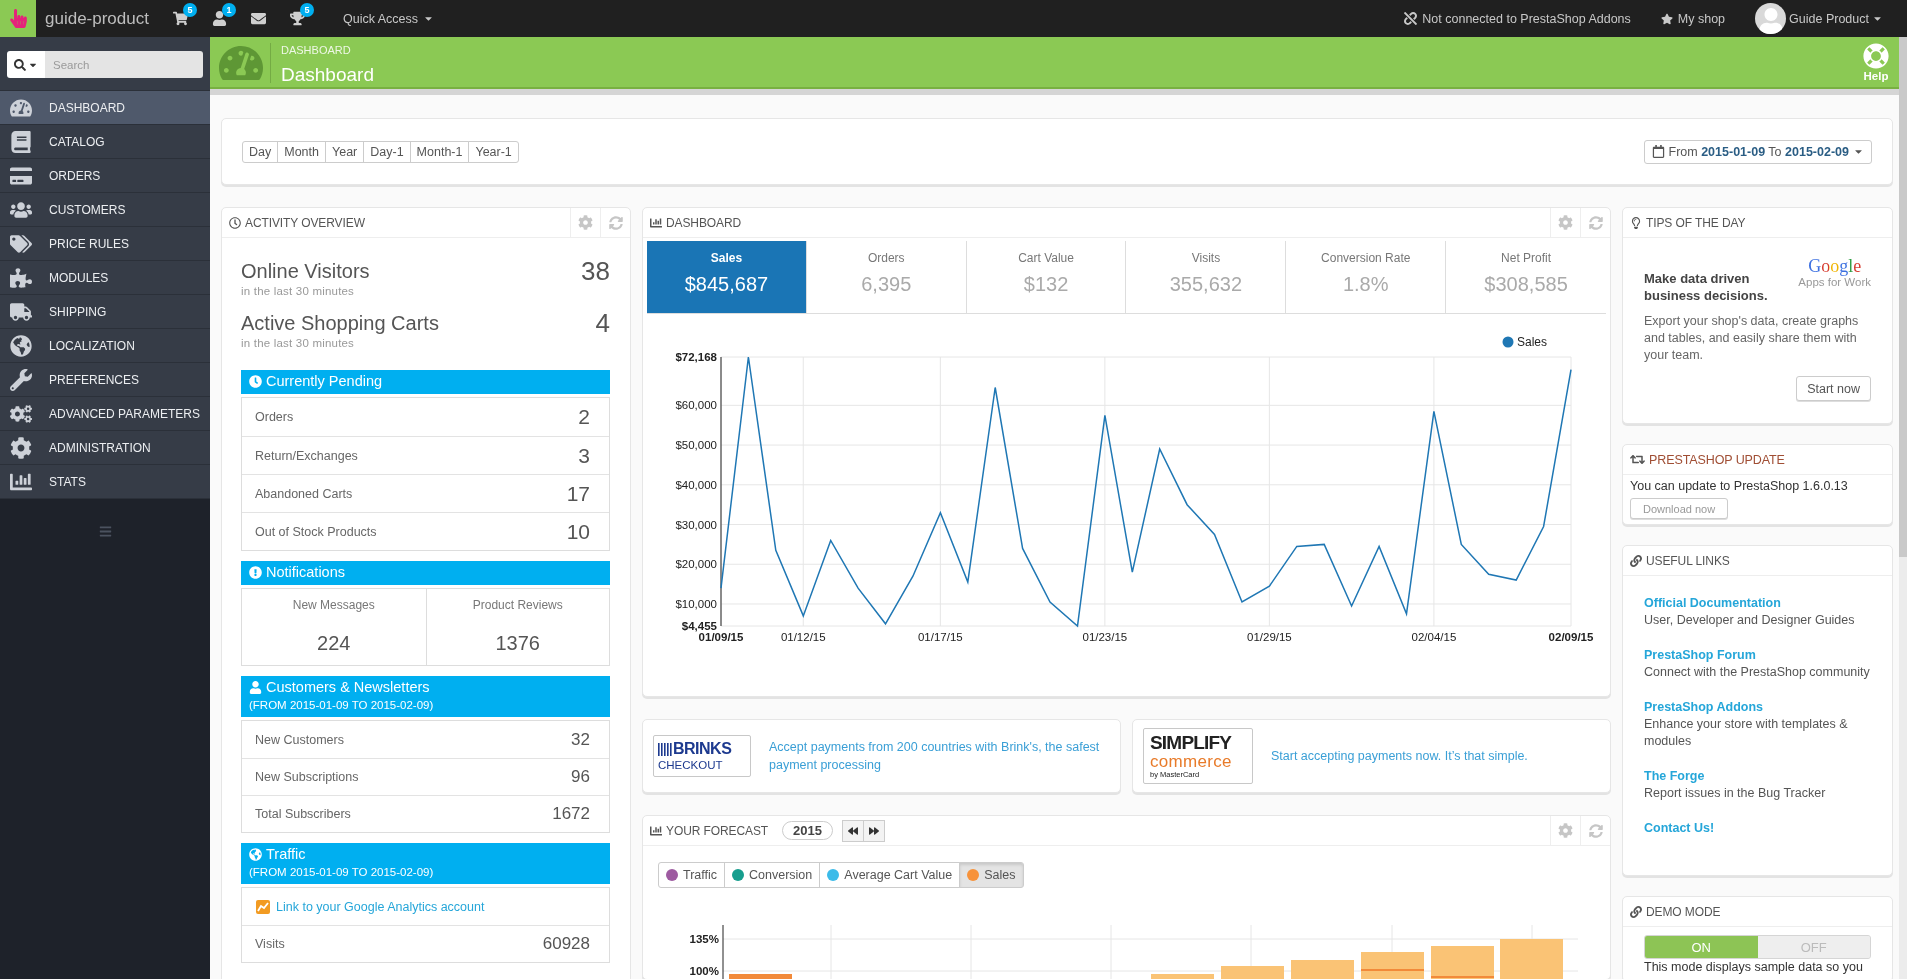 This screenshot has height=979, width=1907. What do you see at coordinates (388, 18) in the screenshot?
I see `quick-access-menu: Quick Access` at bounding box center [388, 18].